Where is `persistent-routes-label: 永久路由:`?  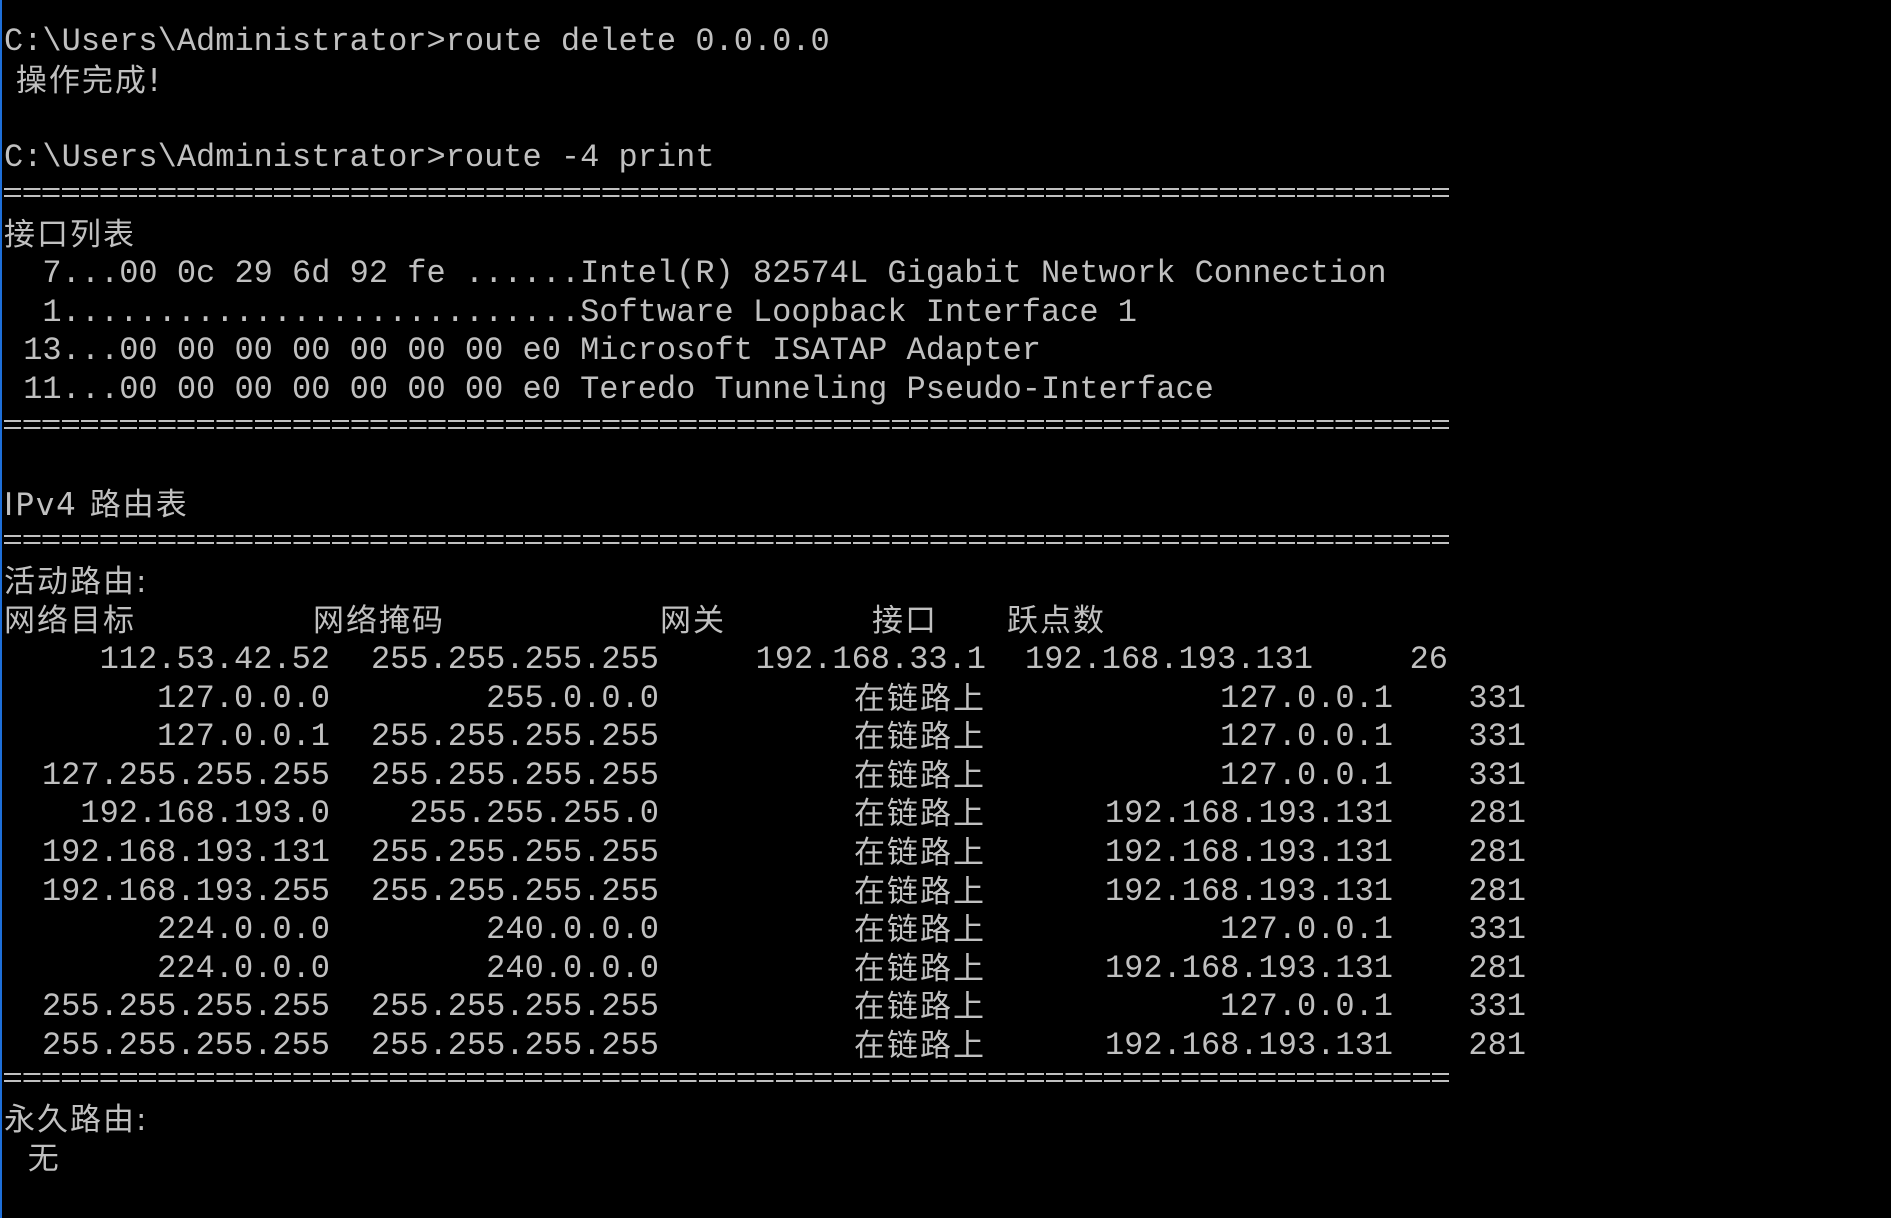
persistent-routes-label: 永久路由: is located at coordinates (76, 1120).